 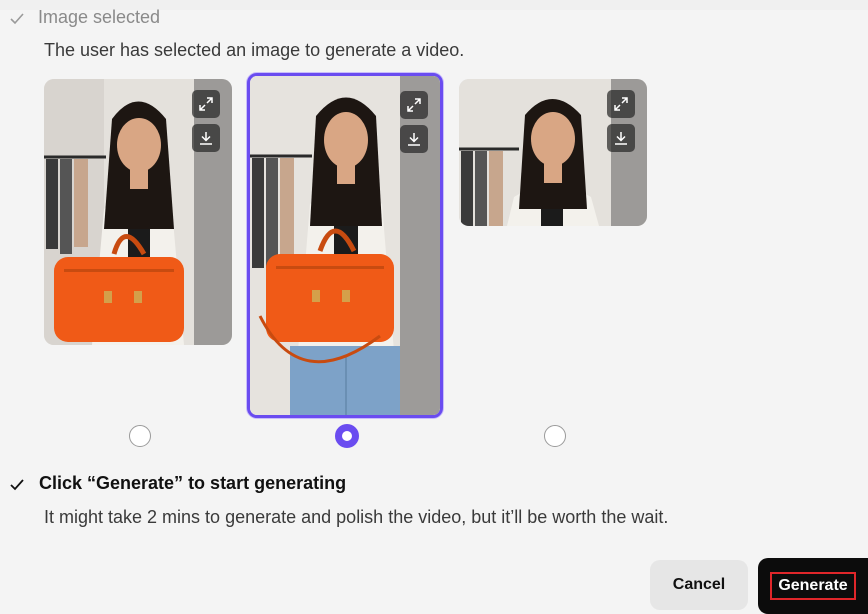 I want to click on woman-with-handbag-image, so click(x=138, y=212).